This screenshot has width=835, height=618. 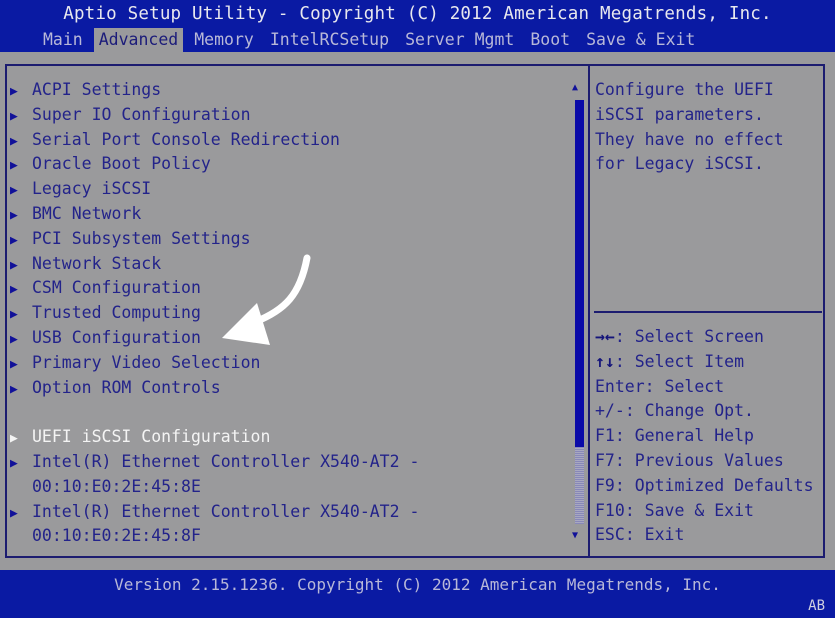 What do you see at coordinates (290, 214) in the screenshot?
I see `menu-item-bmc-network: ▶ BMC Network` at bounding box center [290, 214].